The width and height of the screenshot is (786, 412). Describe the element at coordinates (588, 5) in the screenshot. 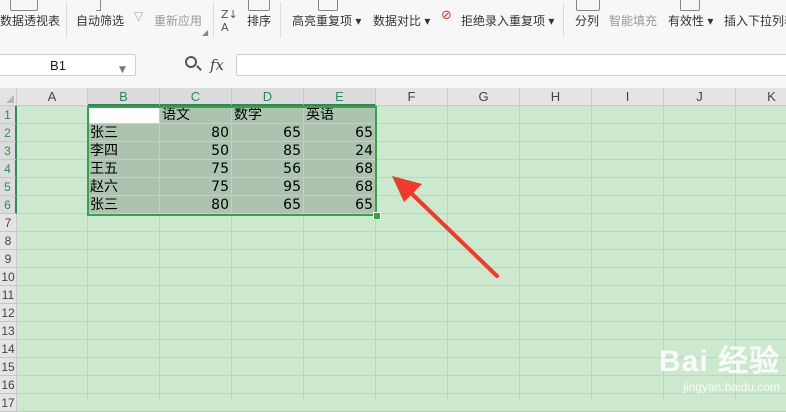

I see `split-columns-icon` at that location.